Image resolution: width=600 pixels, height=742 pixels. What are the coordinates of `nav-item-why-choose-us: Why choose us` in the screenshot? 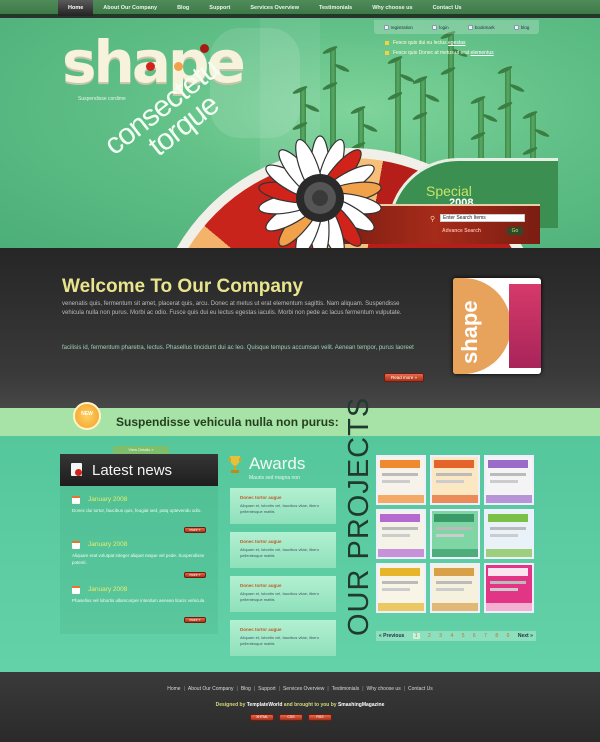 It's located at (392, 8).